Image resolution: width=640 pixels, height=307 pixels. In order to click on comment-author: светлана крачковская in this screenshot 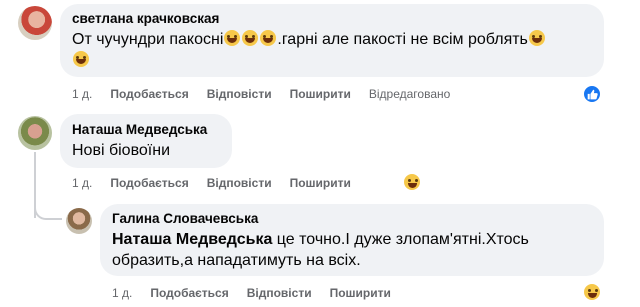, I will do `click(145, 18)`.